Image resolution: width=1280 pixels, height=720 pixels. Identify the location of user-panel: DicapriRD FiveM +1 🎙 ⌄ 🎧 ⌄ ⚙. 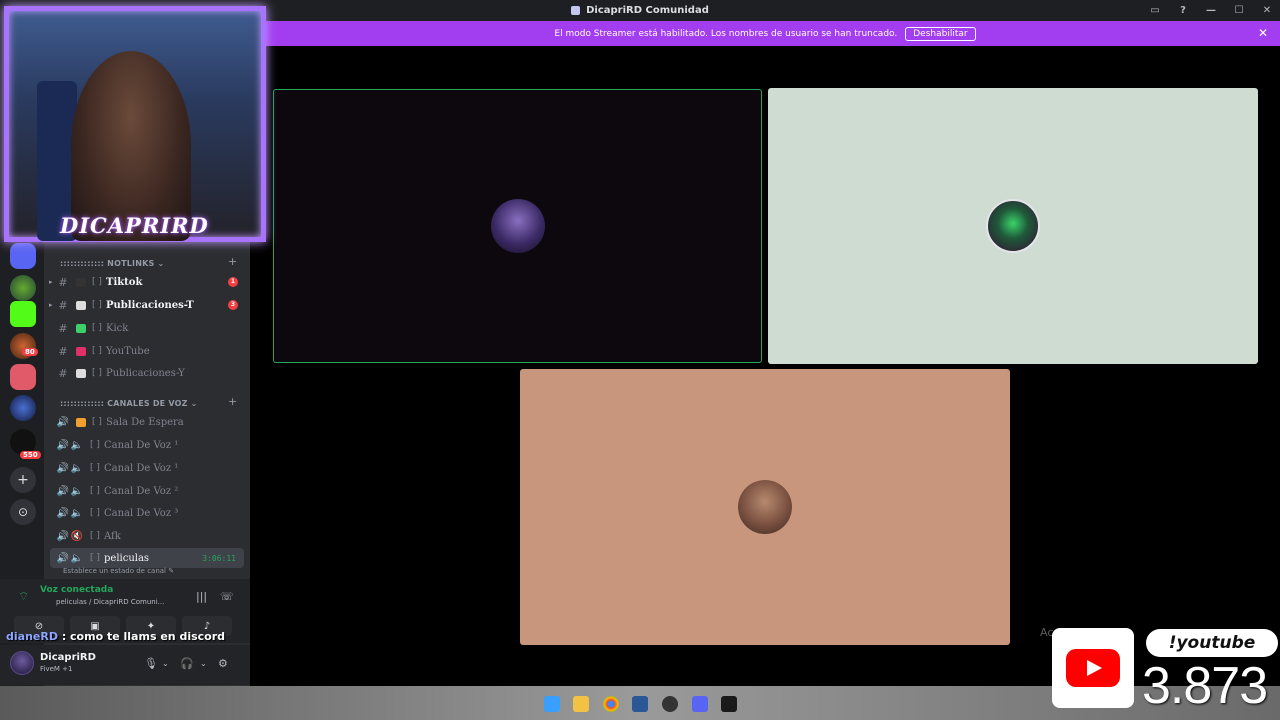
(125, 665).